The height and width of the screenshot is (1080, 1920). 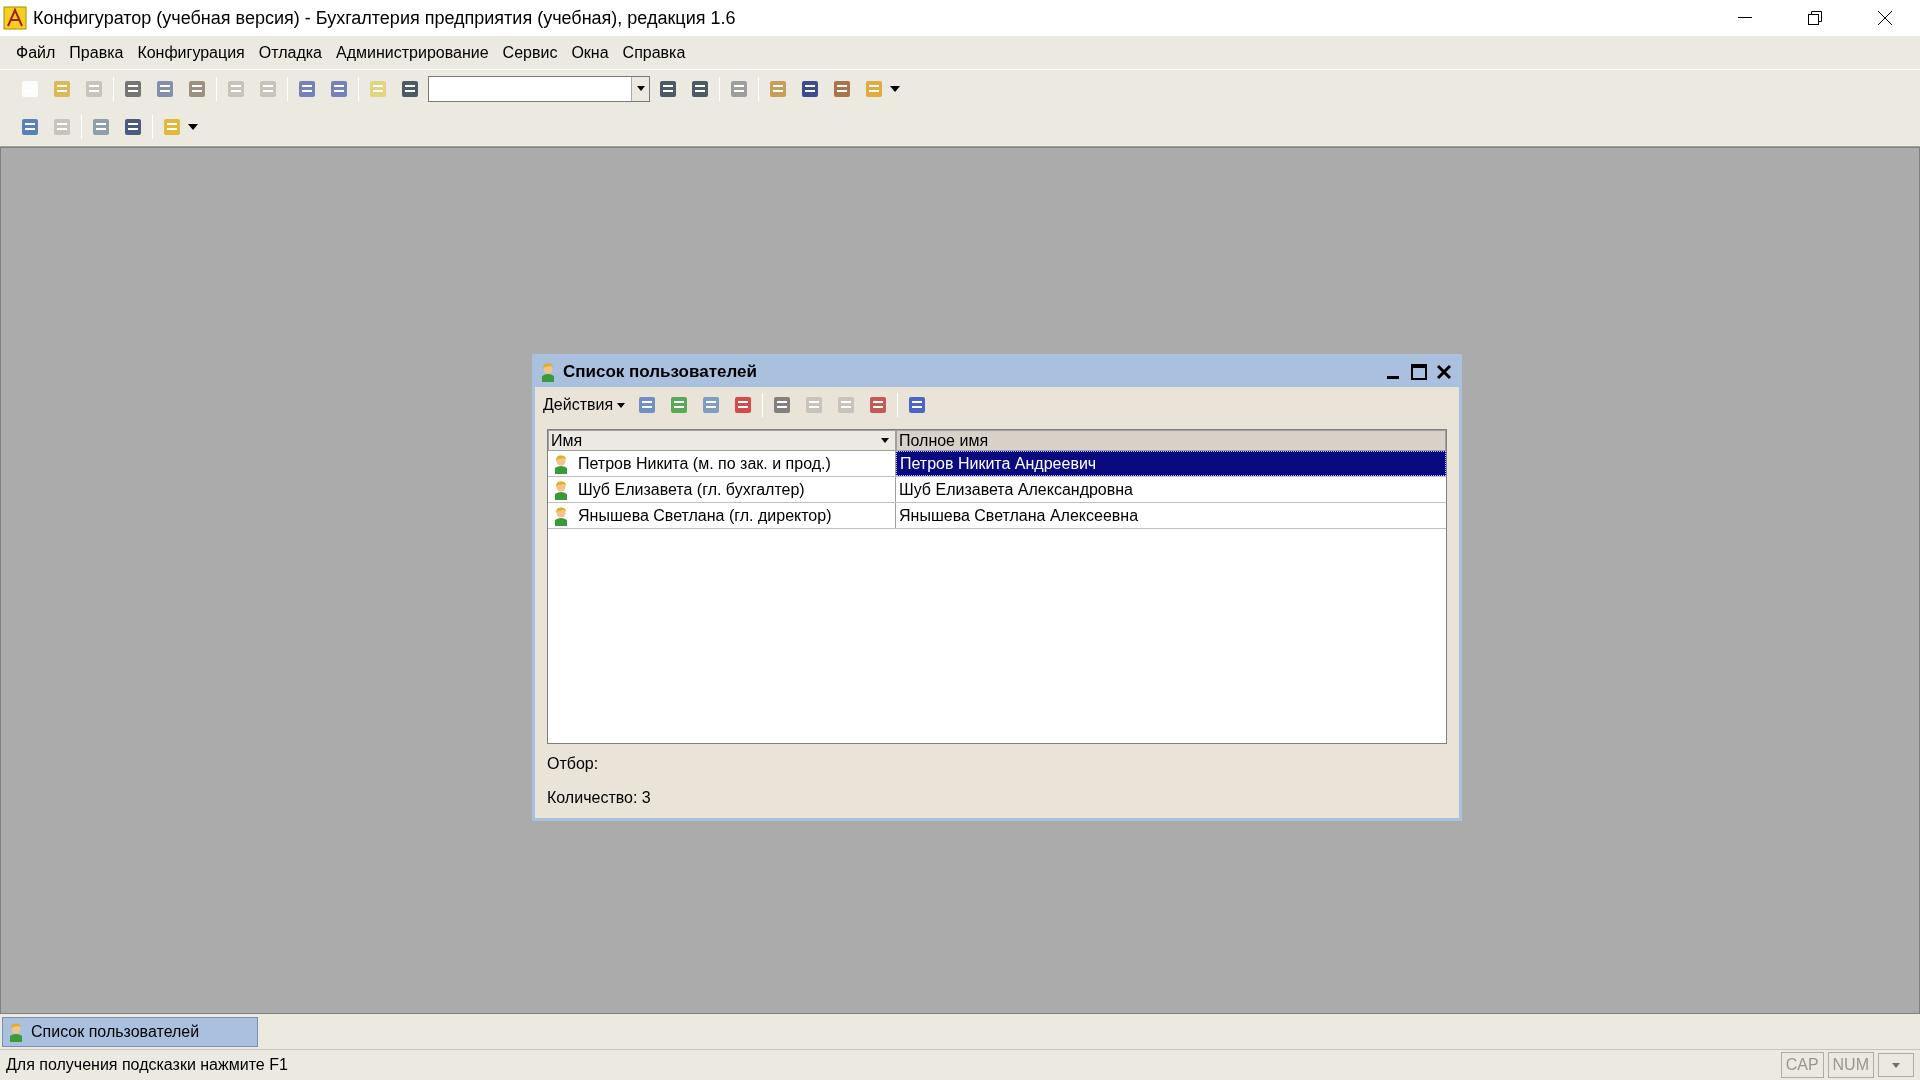 What do you see at coordinates (539, 88) in the screenshot?
I see `search-combo` at bounding box center [539, 88].